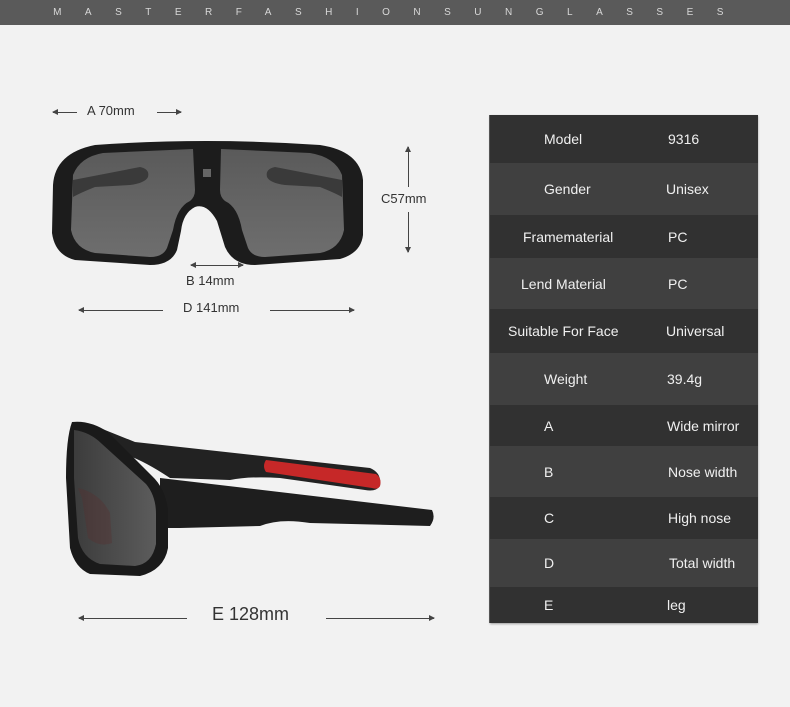  I want to click on spec-label: Weight, so click(566, 379).